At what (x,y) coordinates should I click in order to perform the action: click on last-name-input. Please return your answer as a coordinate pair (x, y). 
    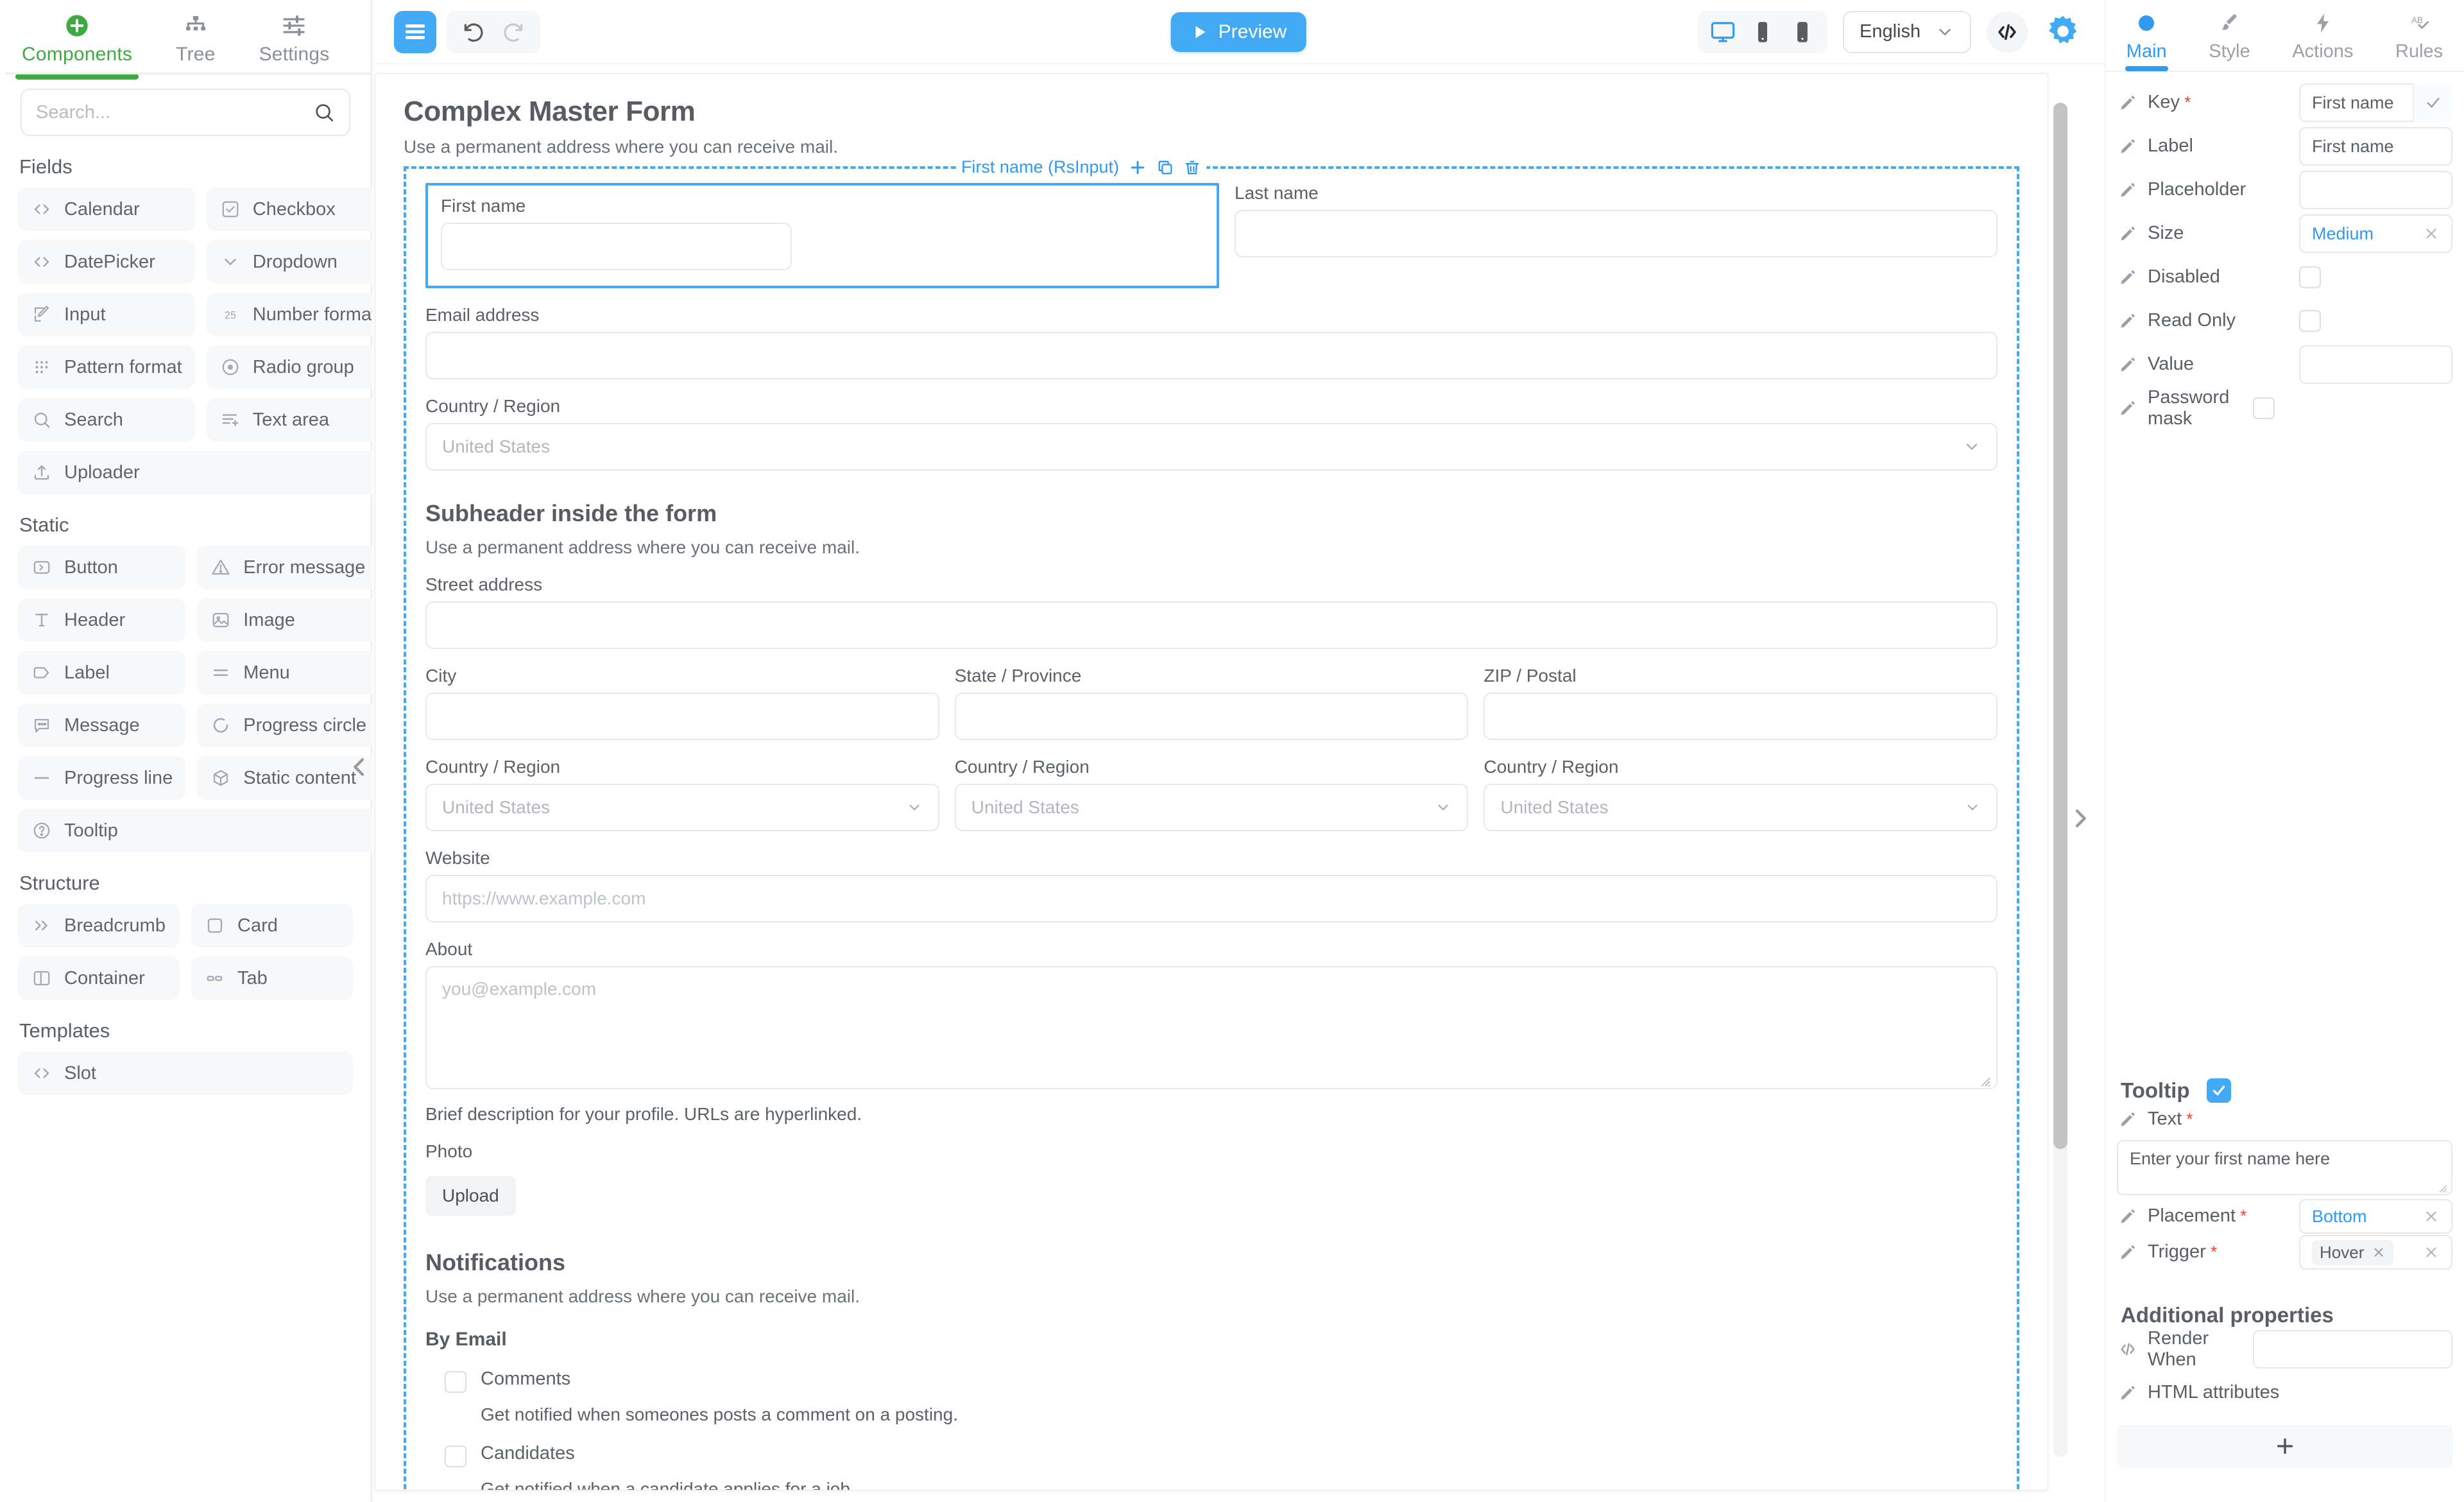
    Looking at the image, I should click on (1616, 234).